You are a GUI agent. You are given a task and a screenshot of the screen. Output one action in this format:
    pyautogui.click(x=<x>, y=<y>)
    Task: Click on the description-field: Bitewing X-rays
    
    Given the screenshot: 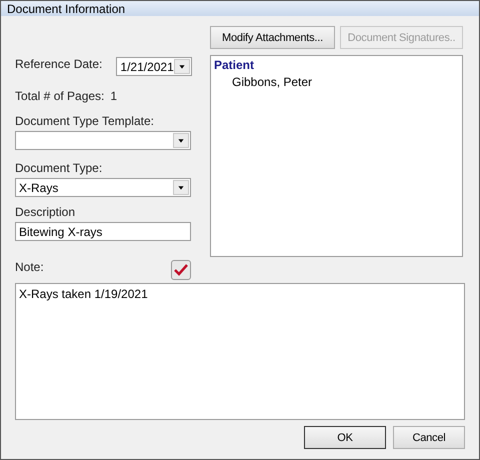 What is the action you would take?
    pyautogui.click(x=103, y=231)
    